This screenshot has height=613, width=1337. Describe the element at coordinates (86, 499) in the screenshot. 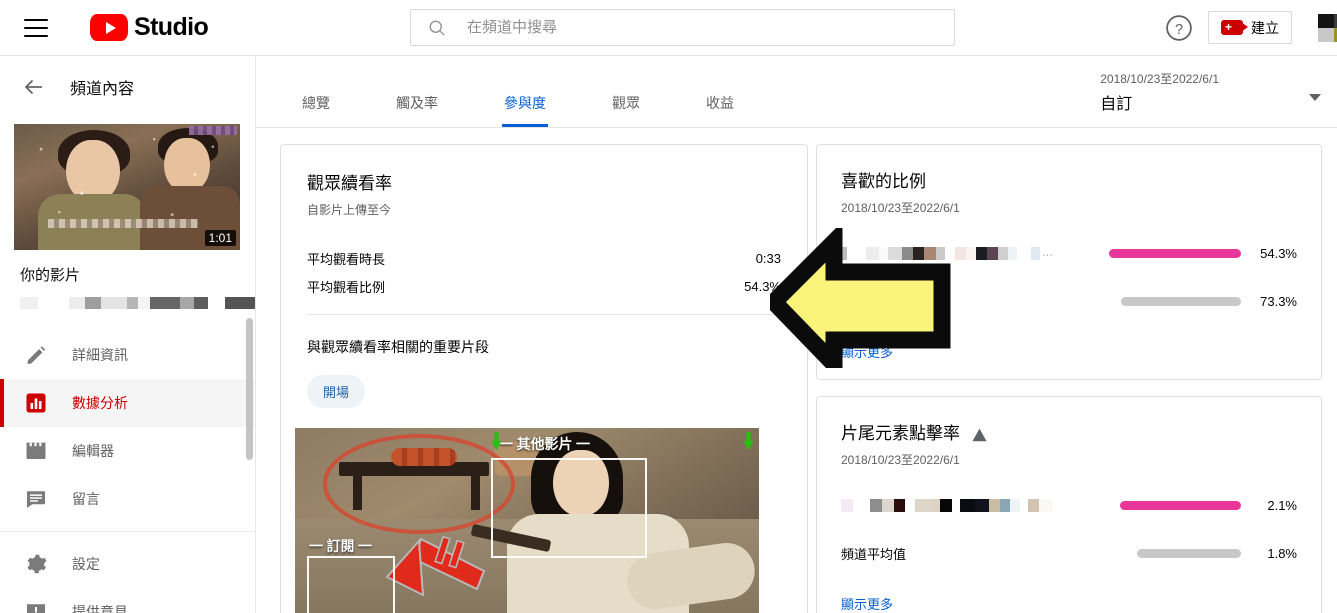

I see `sidebar-item-label: 留言` at that location.